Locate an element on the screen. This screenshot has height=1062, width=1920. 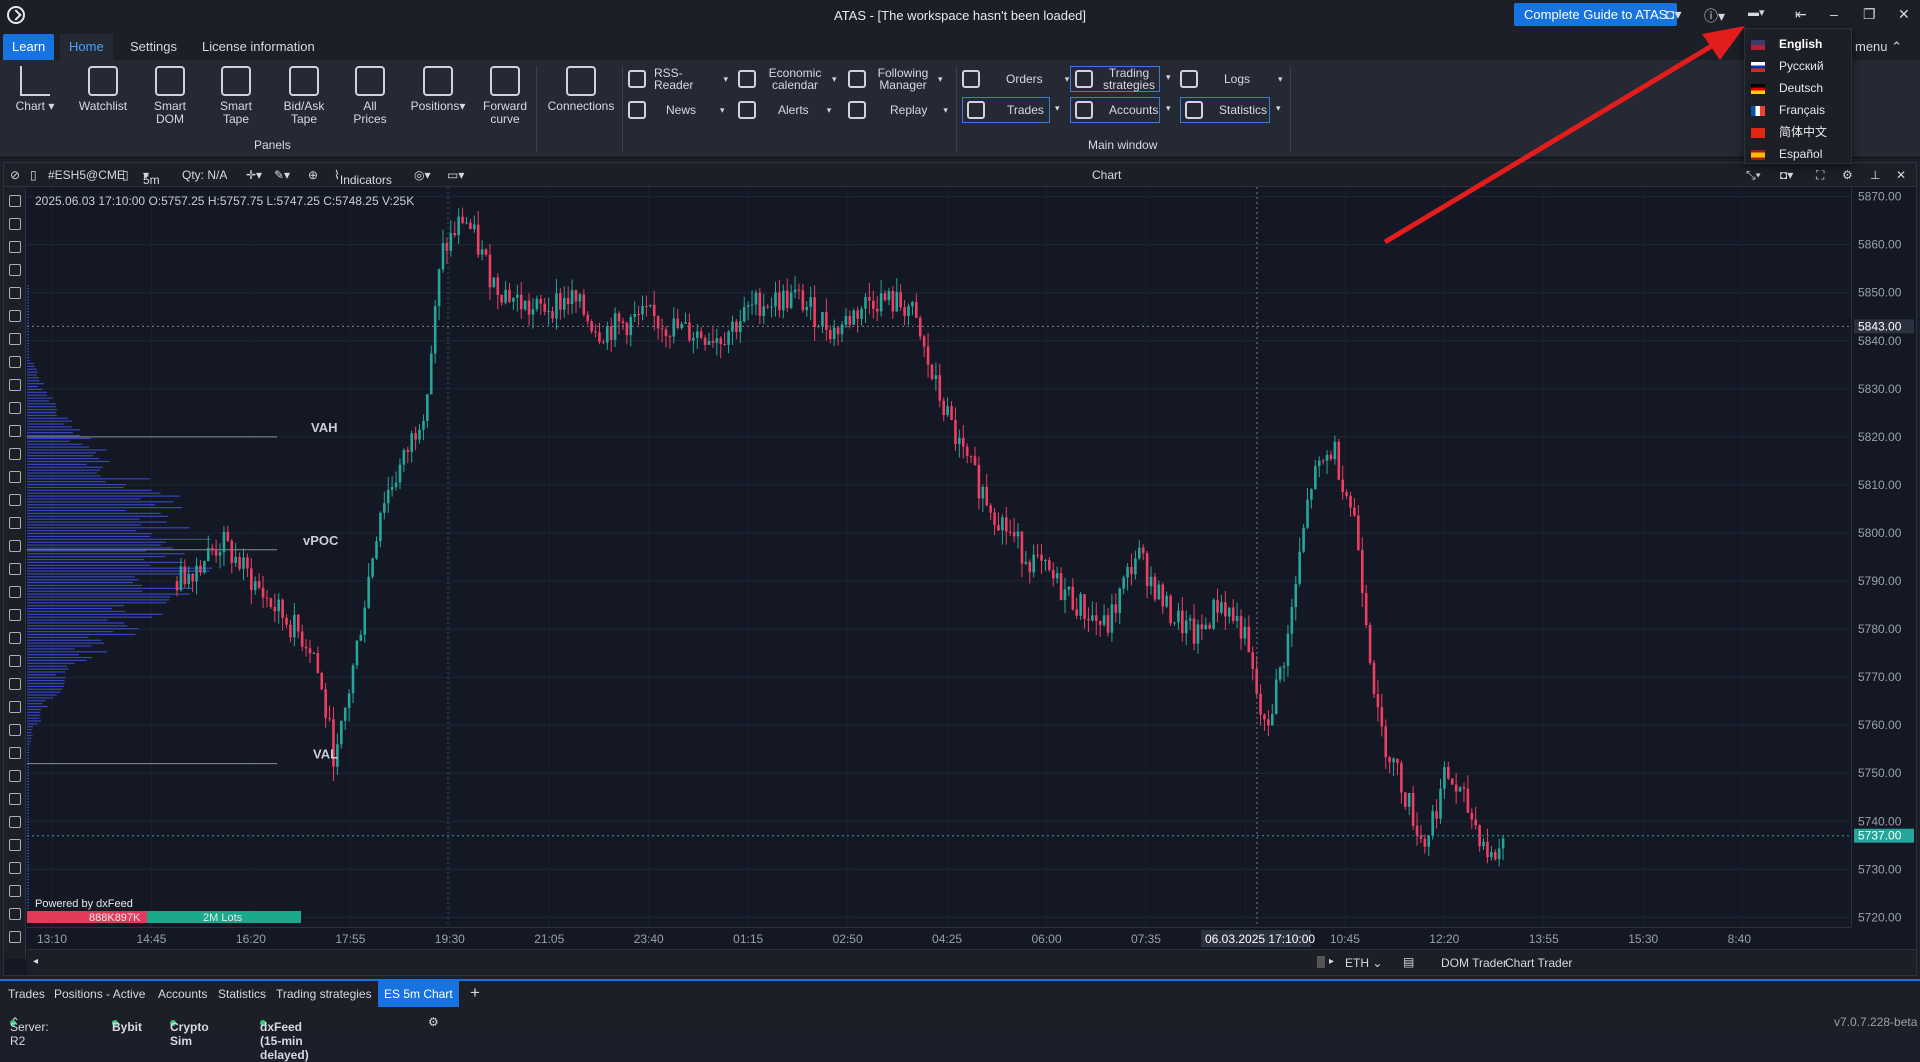
accounts-button: Accounts is located at coordinates (1115, 110).